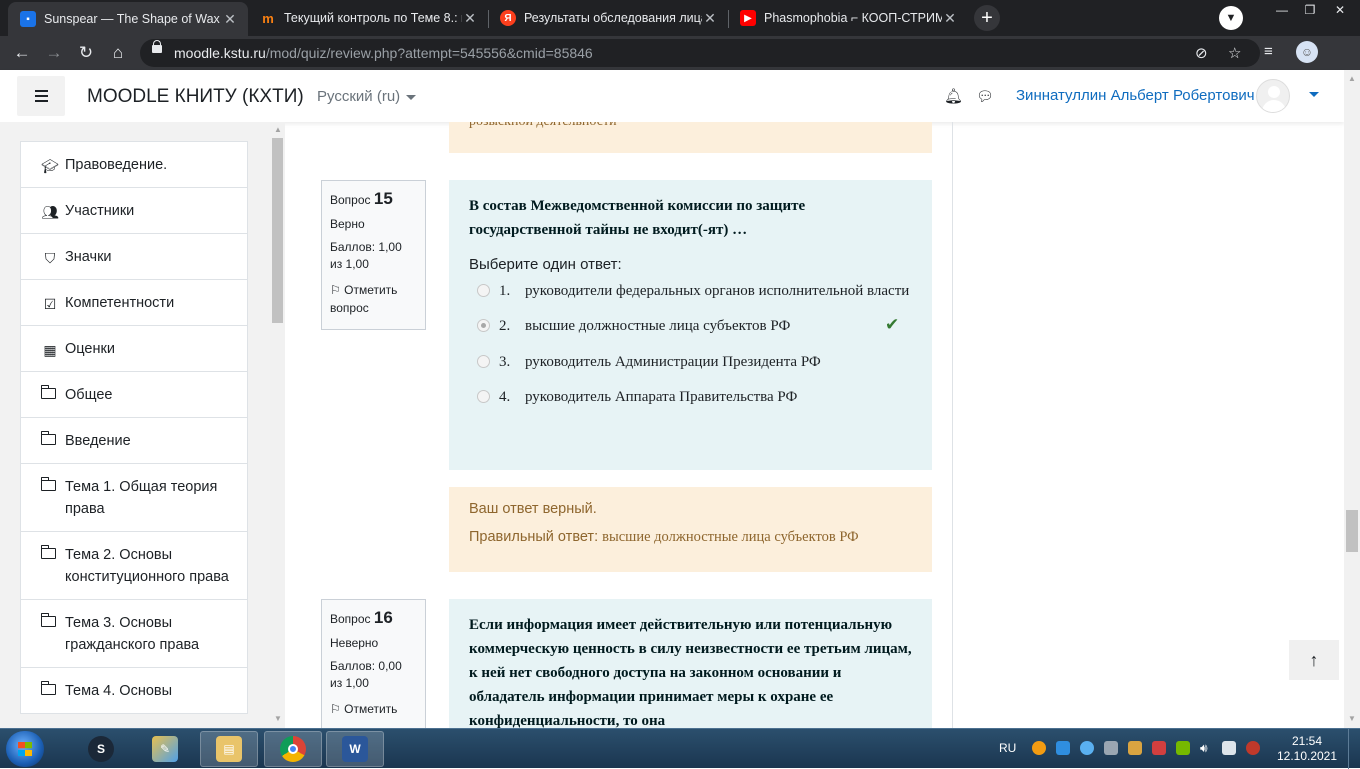  Describe the element at coordinates (680, 748) in the screenshot. I see `os-taskbar: S ✎ ▤ W RU 🔊︎ 21:54 12.10.2021` at that location.